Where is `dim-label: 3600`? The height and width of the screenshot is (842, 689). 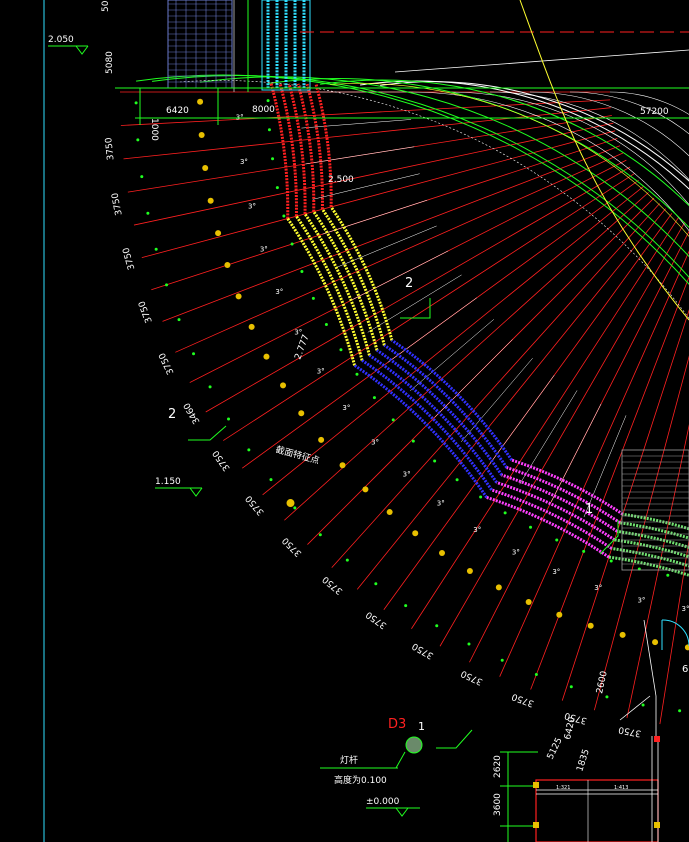 dim-label: 3600 is located at coordinates (498, 804).